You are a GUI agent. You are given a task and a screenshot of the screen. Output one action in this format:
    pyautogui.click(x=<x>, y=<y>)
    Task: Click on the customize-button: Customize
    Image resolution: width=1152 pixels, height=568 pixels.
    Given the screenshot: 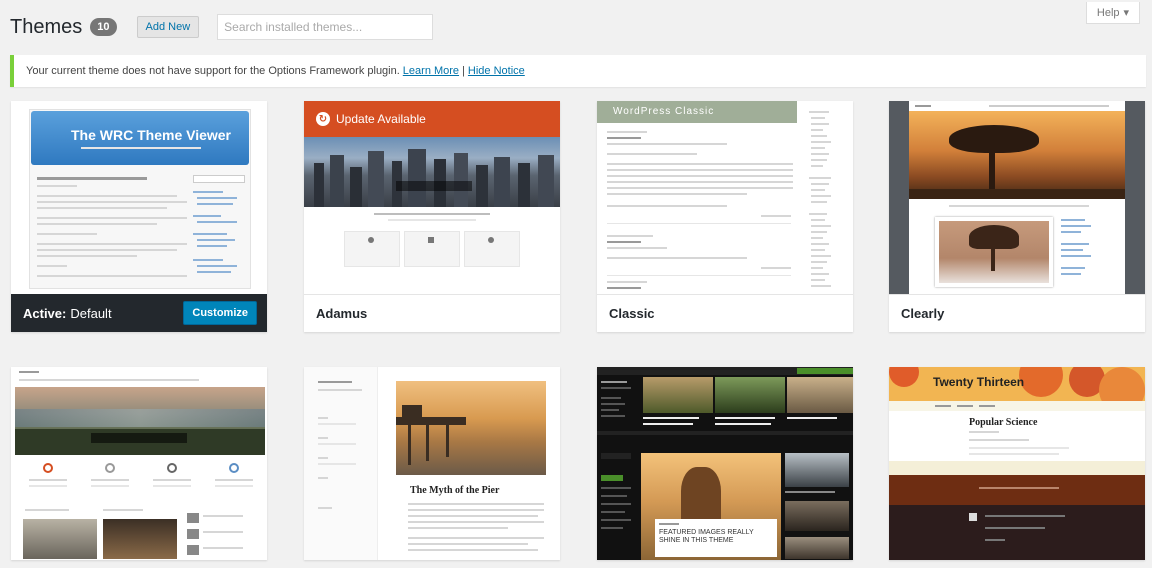 What is the action you would take?
    pyautogui.click(x=220, y=313)
    